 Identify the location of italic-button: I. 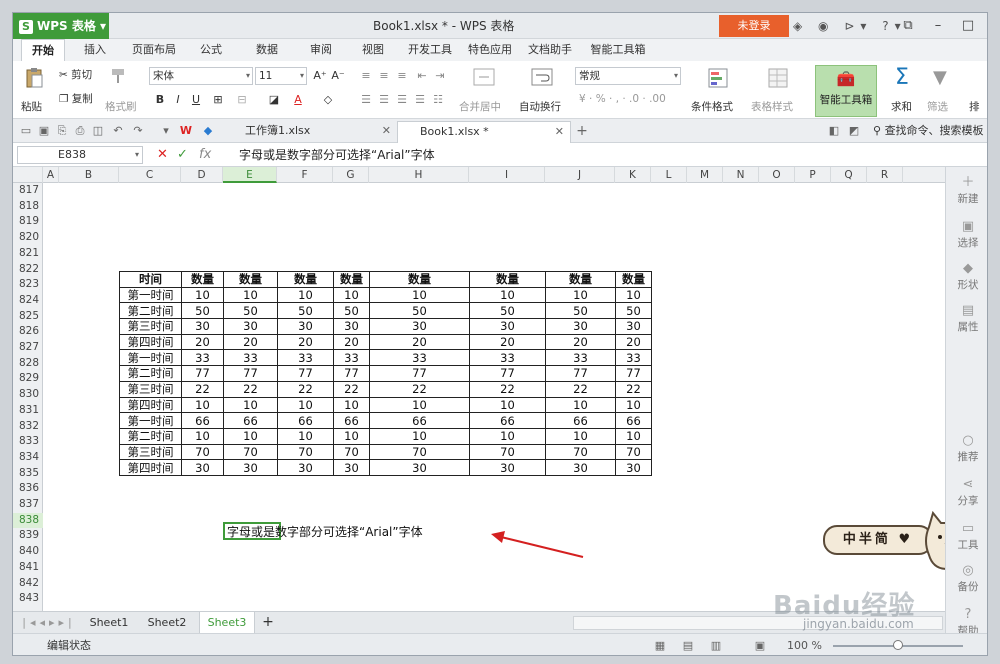
(178, 100).